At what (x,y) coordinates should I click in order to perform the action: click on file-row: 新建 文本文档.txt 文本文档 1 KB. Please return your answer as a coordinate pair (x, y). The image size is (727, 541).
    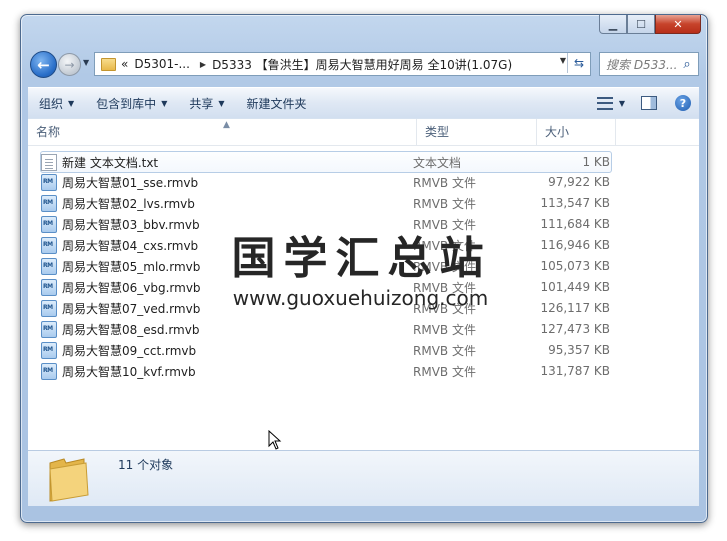
    Looking at the image, I should click on (326, 162).